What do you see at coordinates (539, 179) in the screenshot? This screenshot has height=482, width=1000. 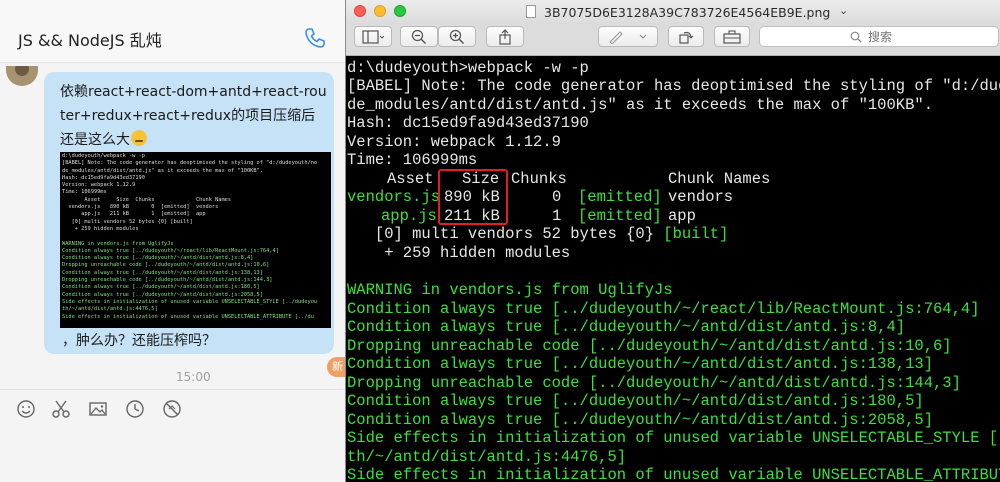 I see `header-chunks: Chunks` at bounding box center [539, 179].